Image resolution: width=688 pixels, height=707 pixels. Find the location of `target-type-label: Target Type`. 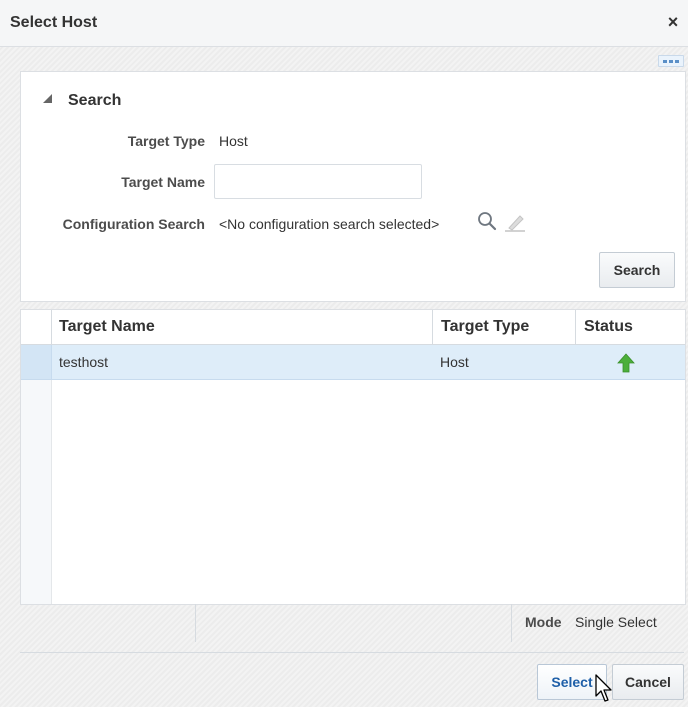

target-type-label: Target Type is located at coordinates (166, 141).